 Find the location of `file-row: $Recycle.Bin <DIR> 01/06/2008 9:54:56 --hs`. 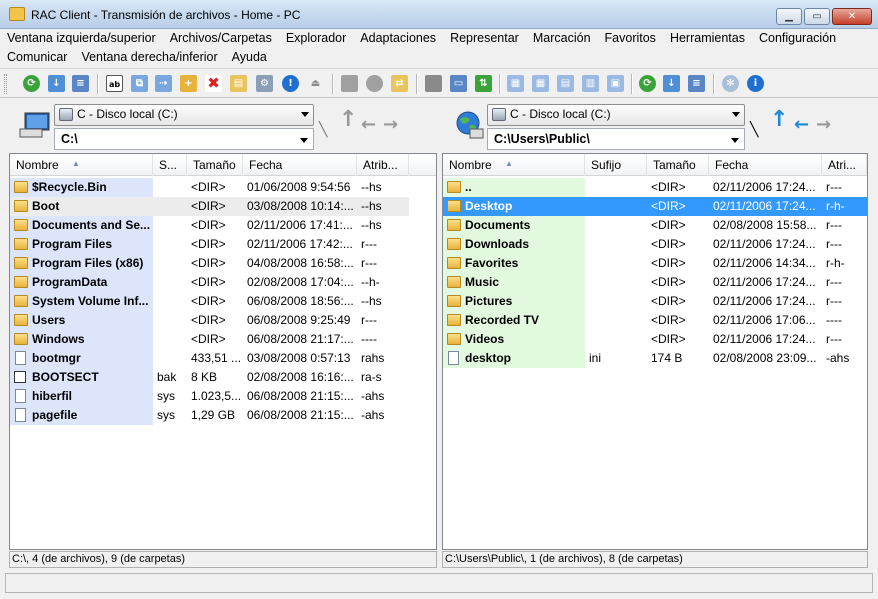

file-row: $Recycle.Bin <DIR> 01/06/2008 9:54:56 --hs is located at coordinates (223, 187).